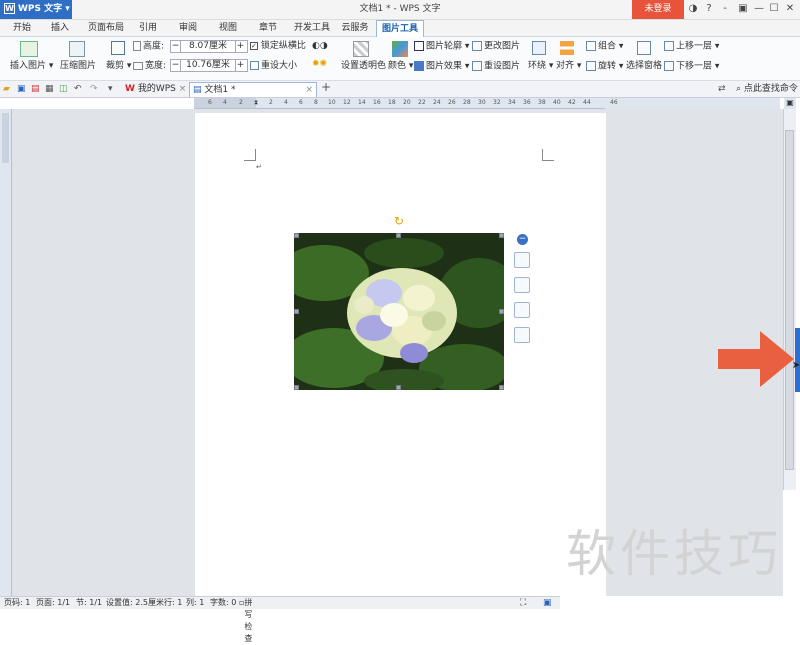 This screenshot has height=645, width=800. I want to click on layout-options-icon, so click(522, 260).